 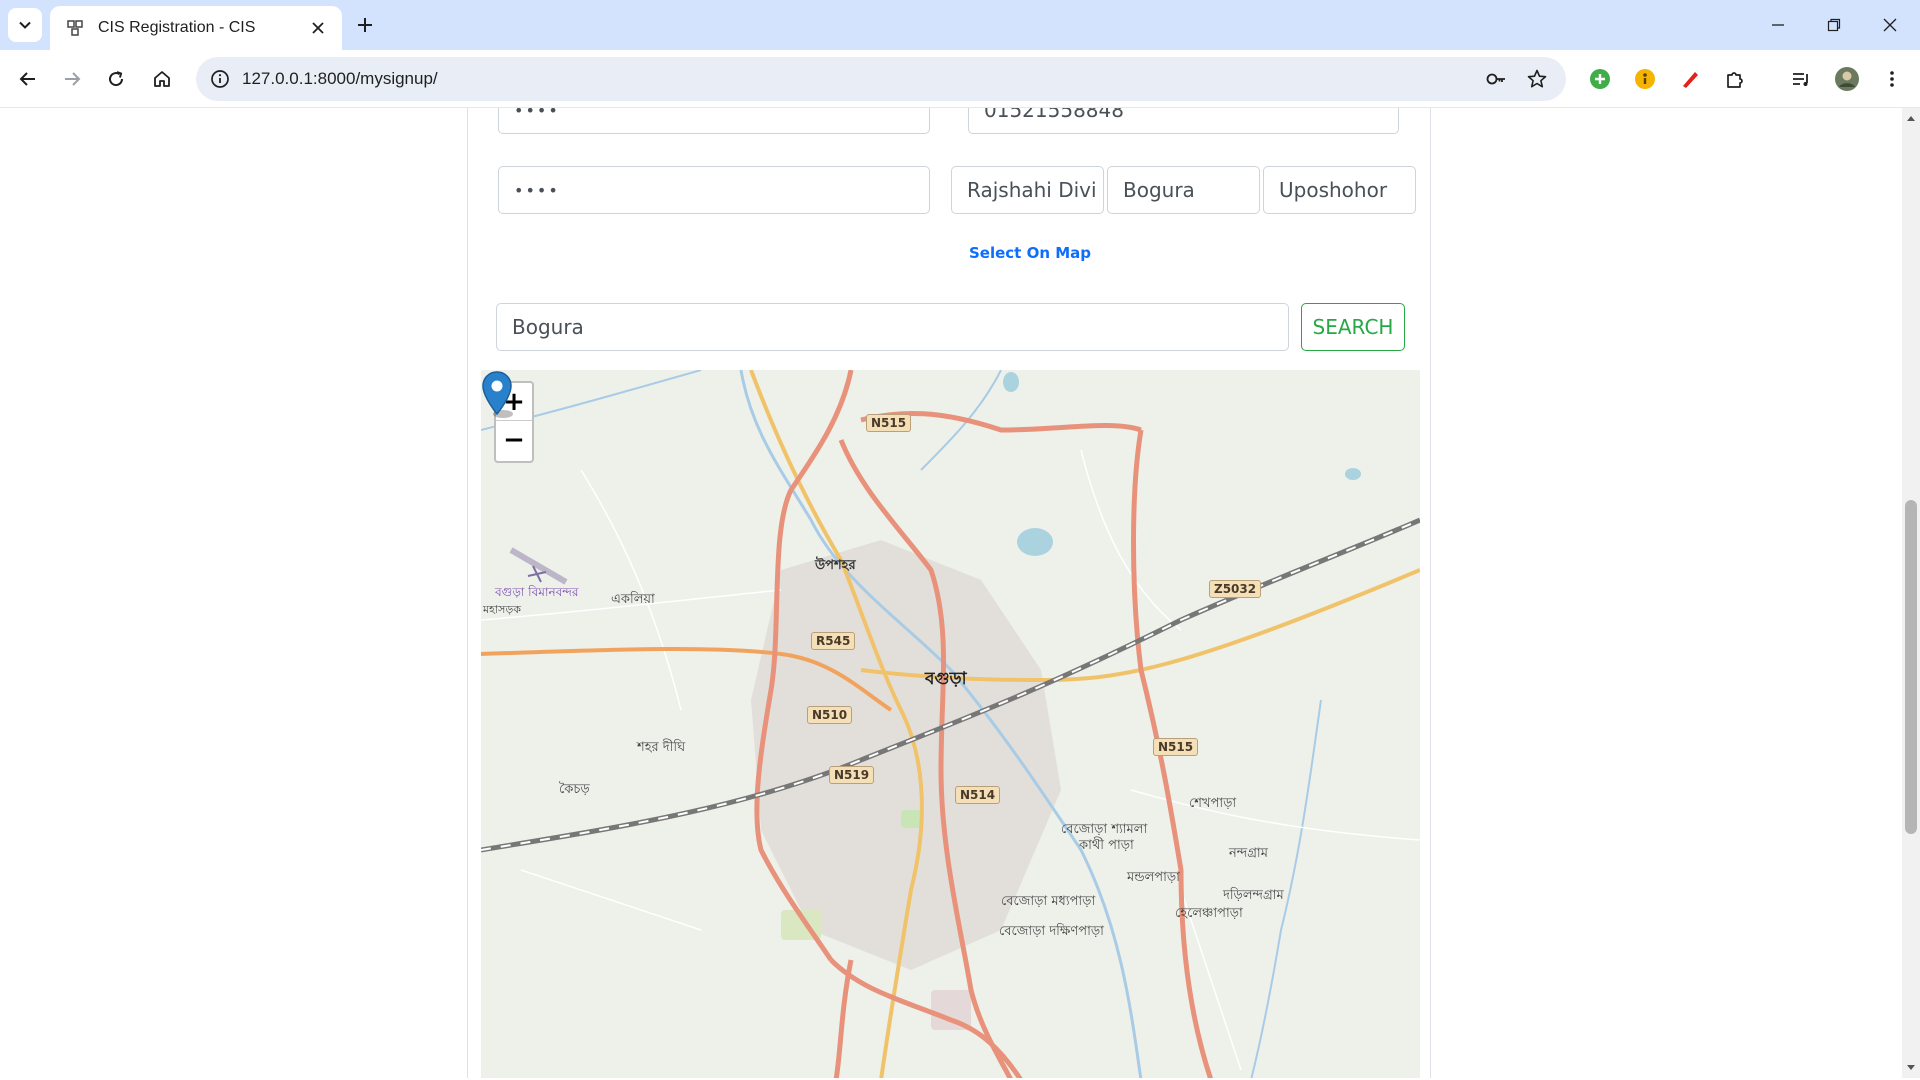 What do you see at coordinates (177, 27) in the screenshot?
I see `tab-title: CIS Registration - CIS` at bounding box center [177, 27].